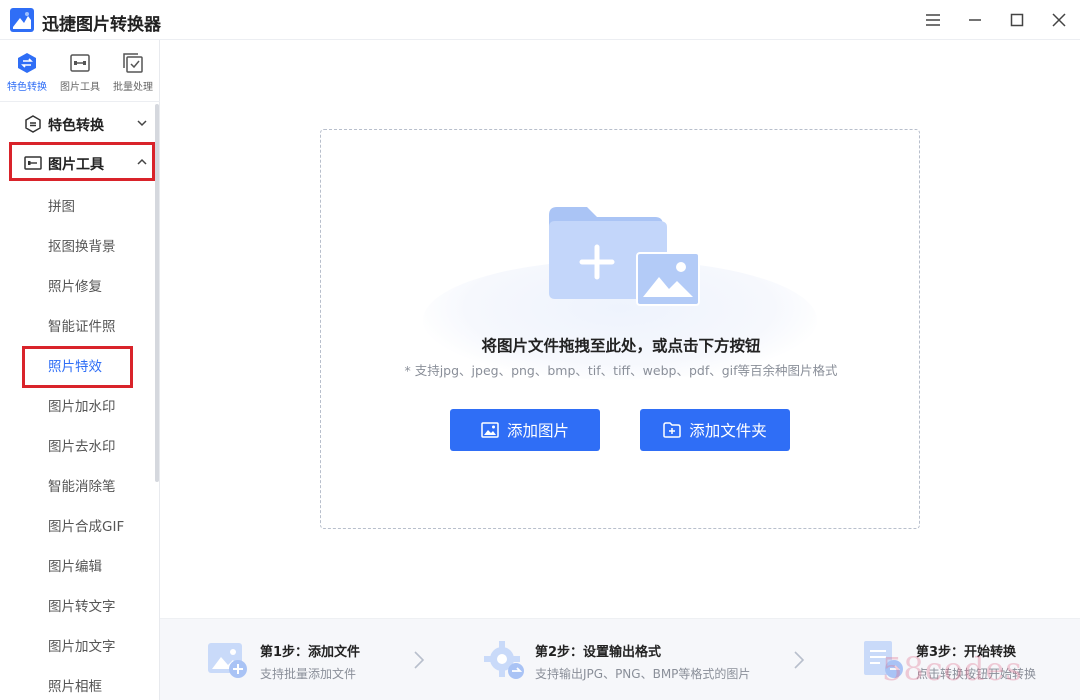  I want to click on app-title: 迅捷图片转换器, so click(101, 25).